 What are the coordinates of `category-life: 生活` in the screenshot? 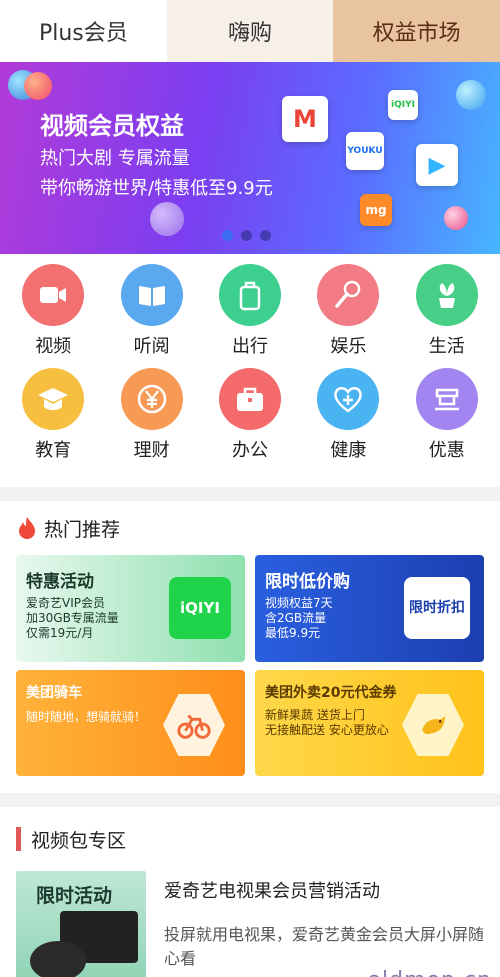 It's located at (447, 313).